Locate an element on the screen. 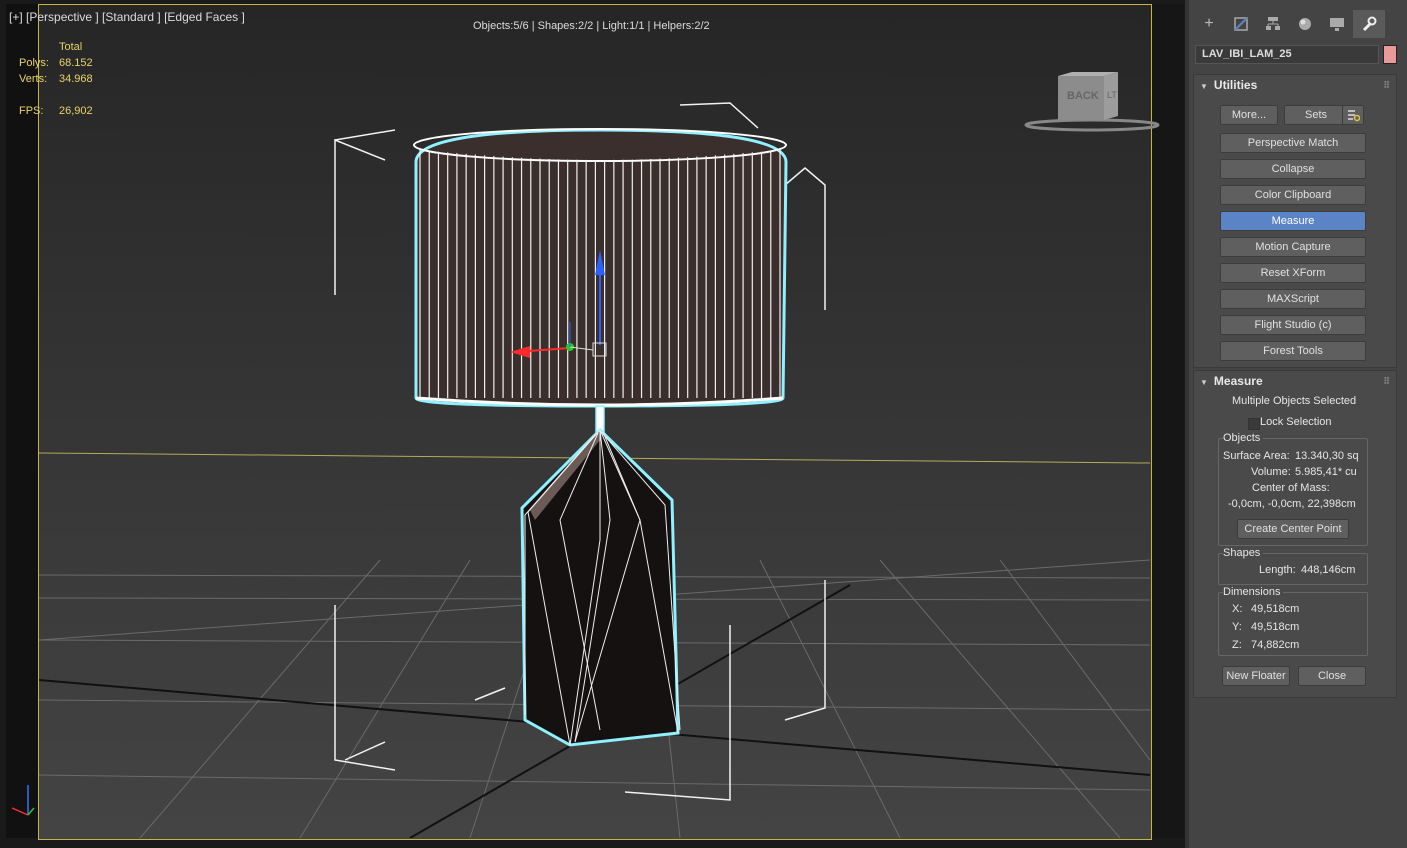 Image resolution: width=1407 pixels, height=848 pixels. color-clipboard-button: Color Clipboard is located at coordinates (1293, 195).